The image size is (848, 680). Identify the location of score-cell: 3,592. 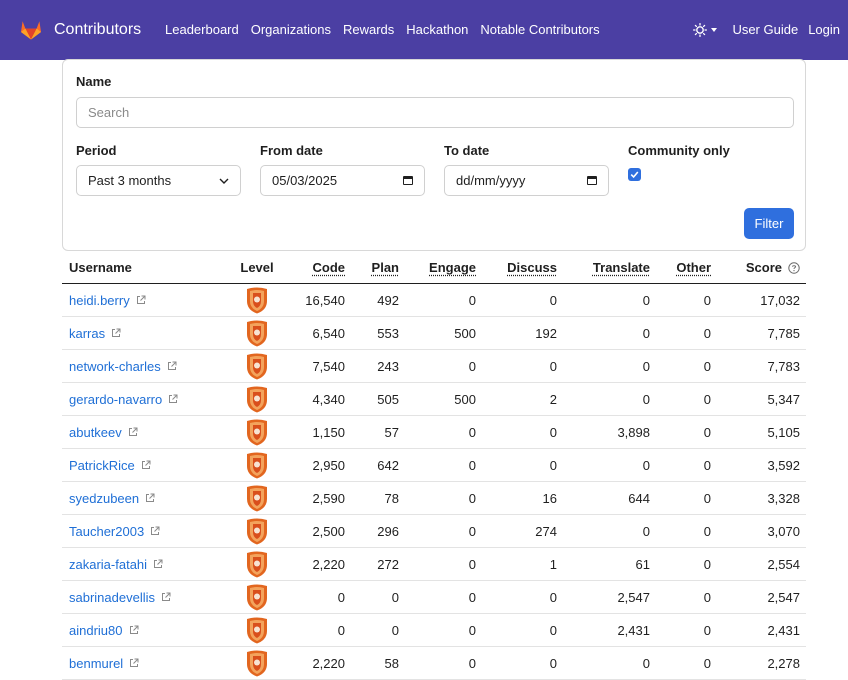
(761, 465).